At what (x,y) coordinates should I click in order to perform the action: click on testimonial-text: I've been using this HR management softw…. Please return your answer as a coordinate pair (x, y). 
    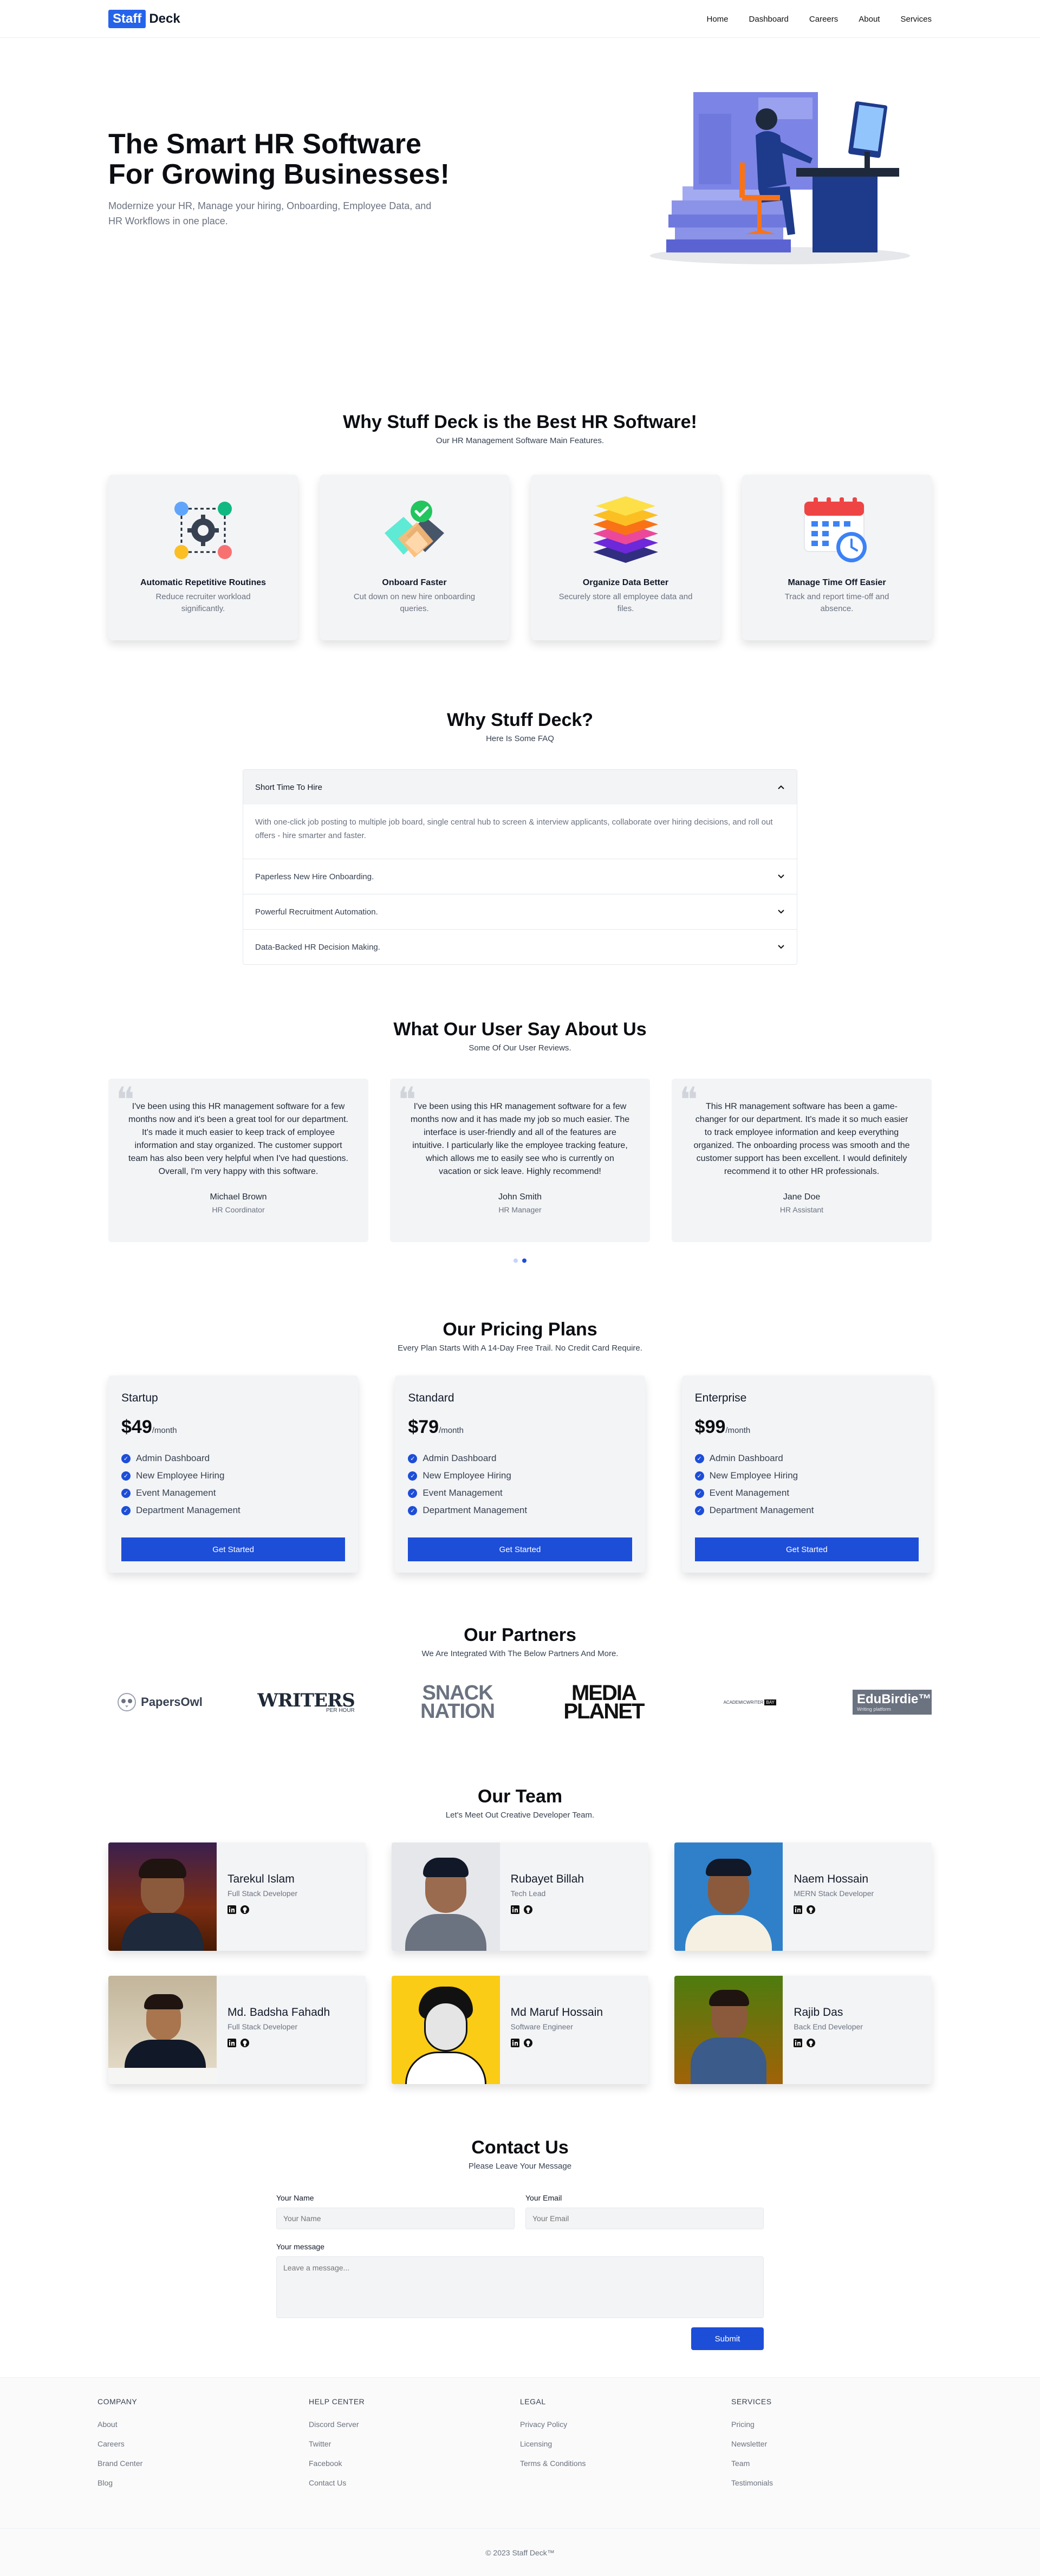
    Looking at the image, I should click on (520, 1139).